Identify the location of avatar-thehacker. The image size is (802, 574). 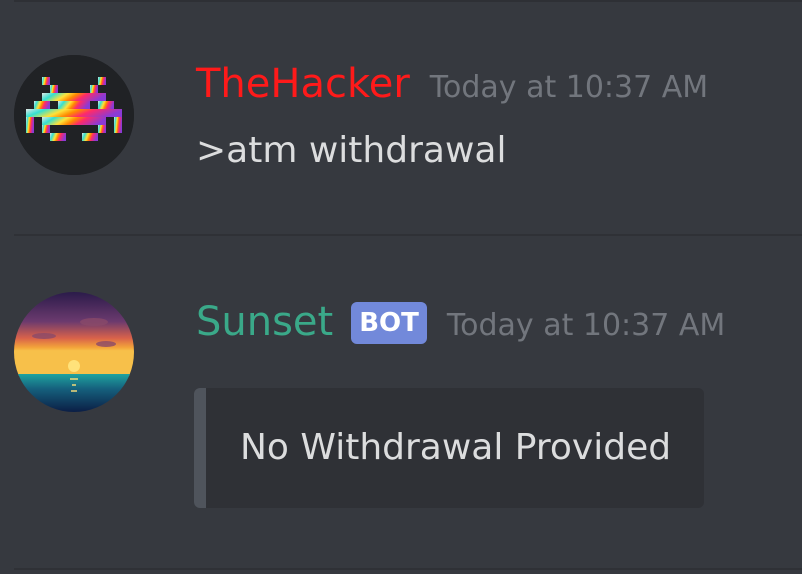
(74, 115).